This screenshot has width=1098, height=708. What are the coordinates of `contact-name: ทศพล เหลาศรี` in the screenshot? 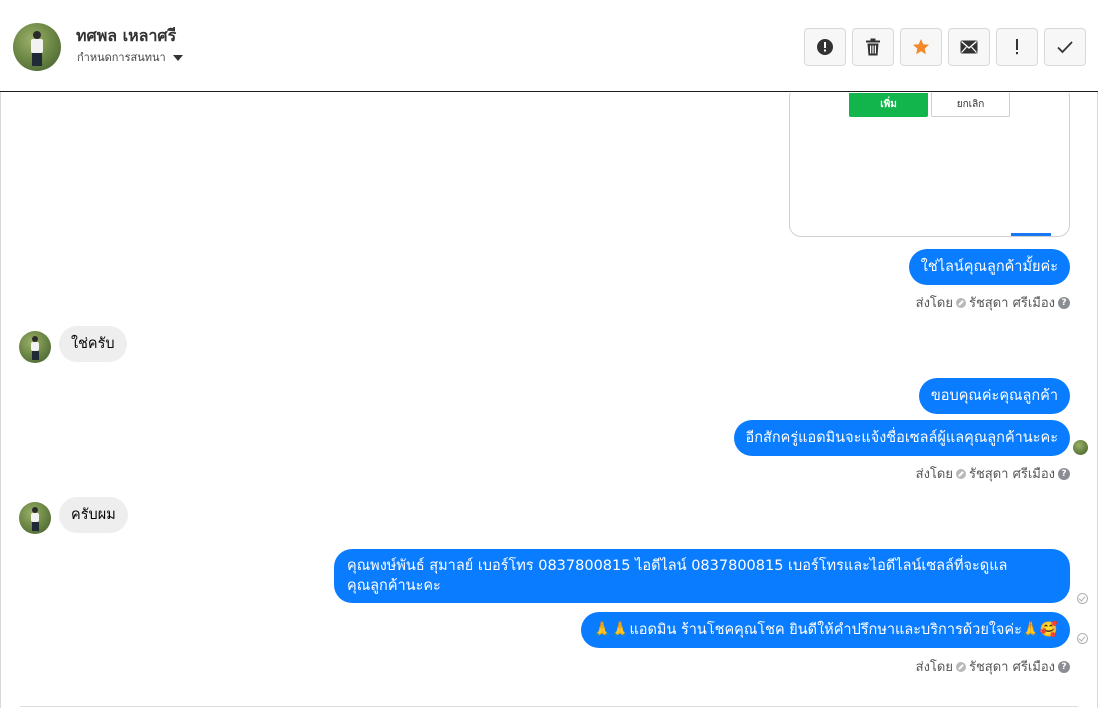 It's located at (126, 35).